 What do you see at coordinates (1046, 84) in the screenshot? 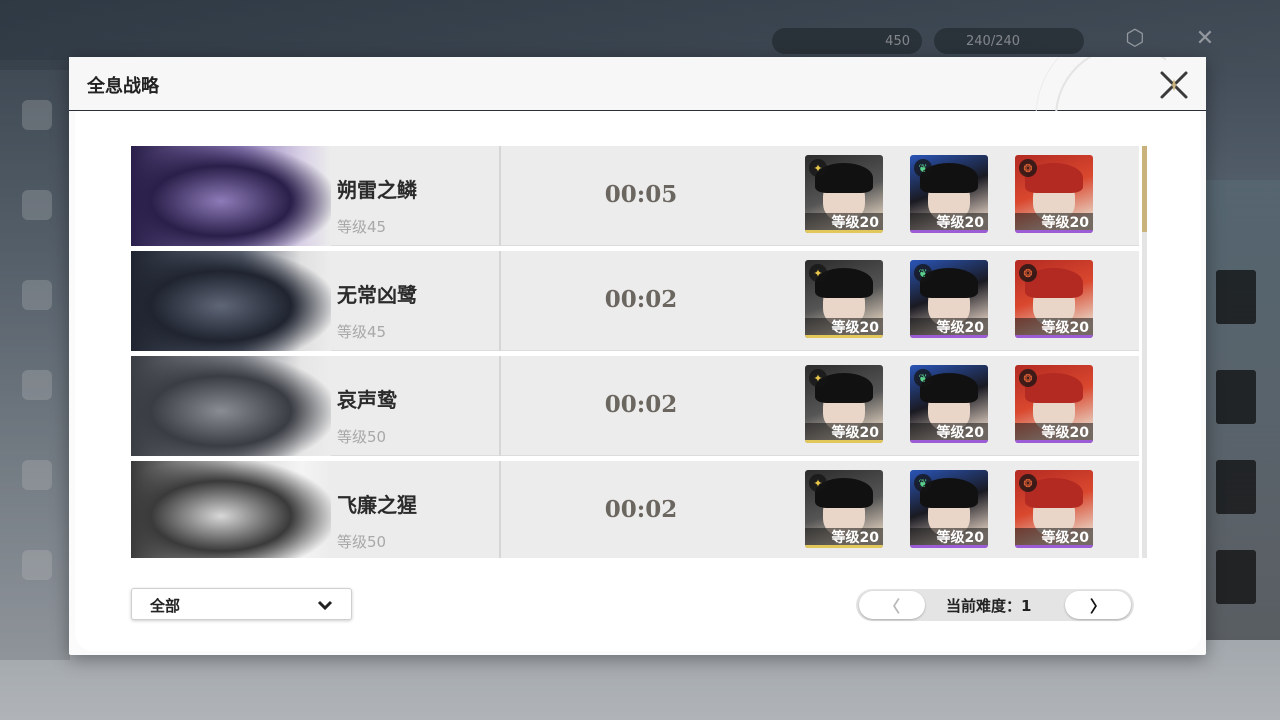
I see `header-decoration` at bounding box center [1046, 84].